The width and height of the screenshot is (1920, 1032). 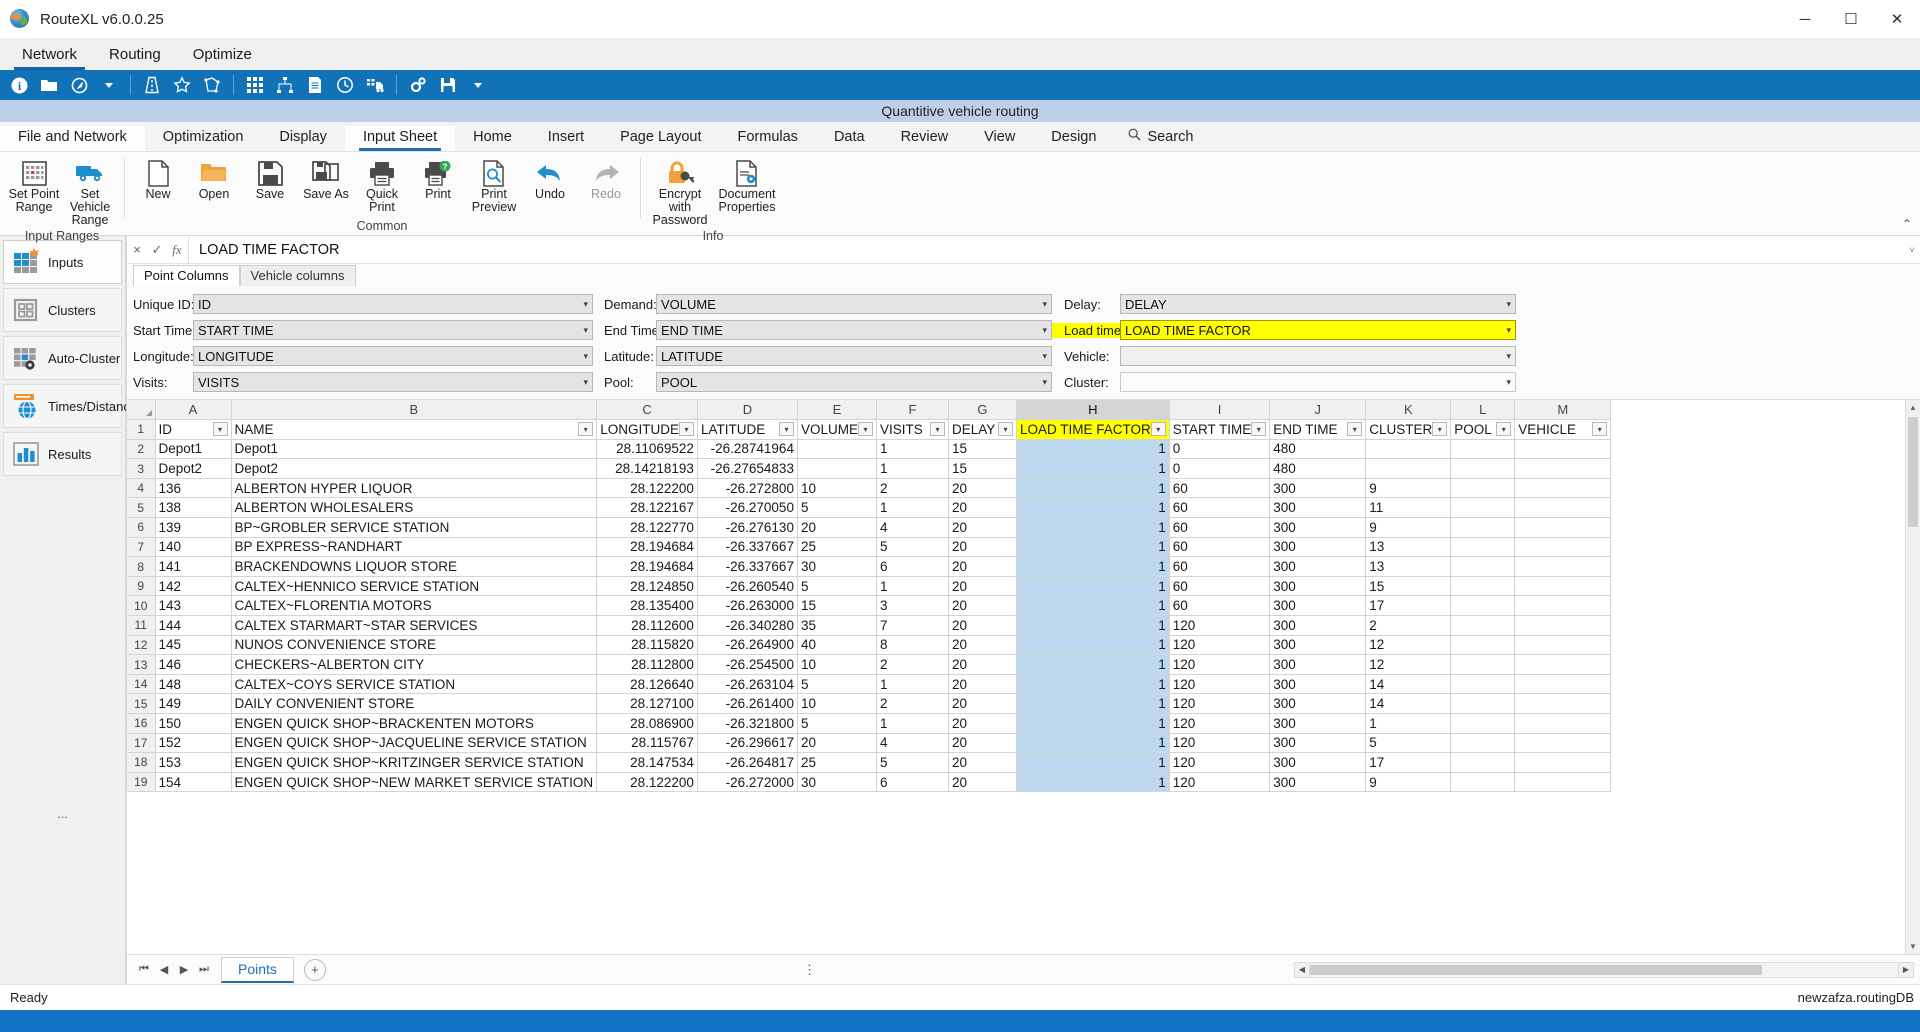 What do you see at coordinates (647, 527) in the screenshot?
I see `table-cell: 28.122770` at bounding box center [647, 527].